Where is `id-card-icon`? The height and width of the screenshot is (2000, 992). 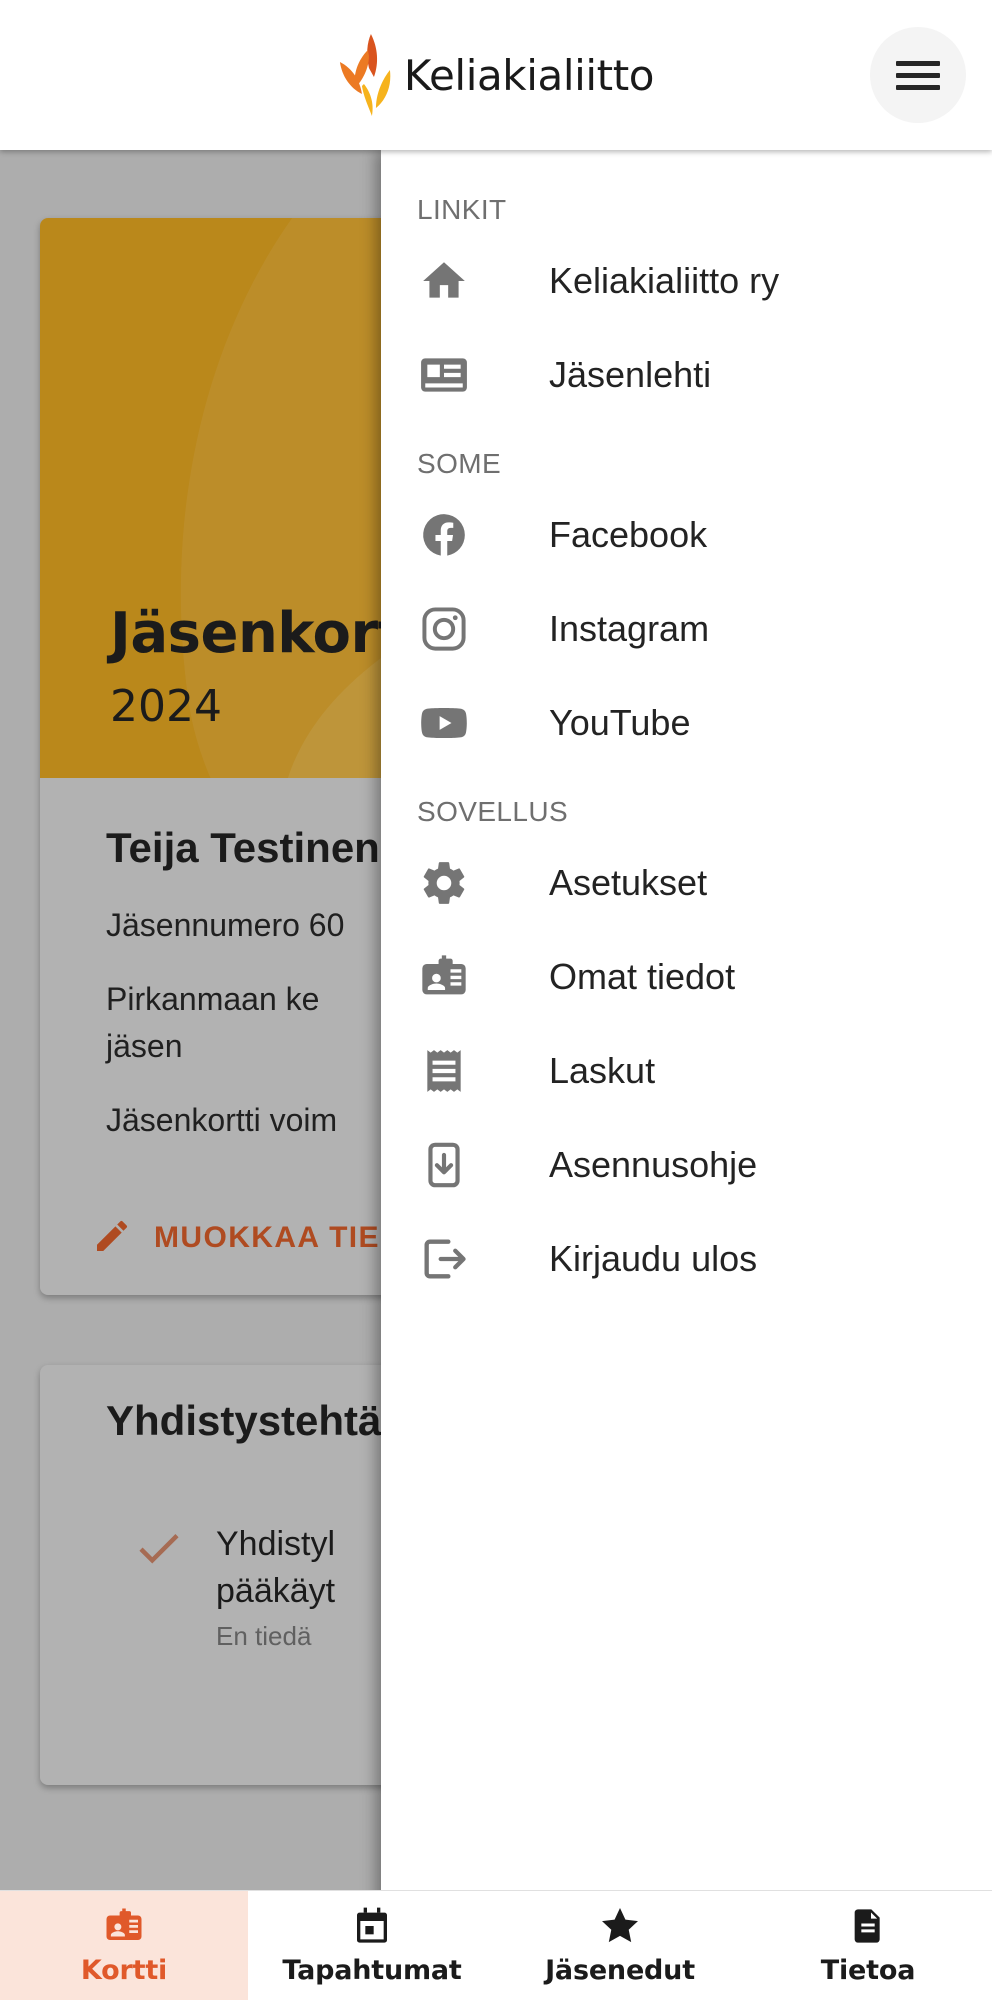
id-card-icon is located at coordinates (124, 1926).